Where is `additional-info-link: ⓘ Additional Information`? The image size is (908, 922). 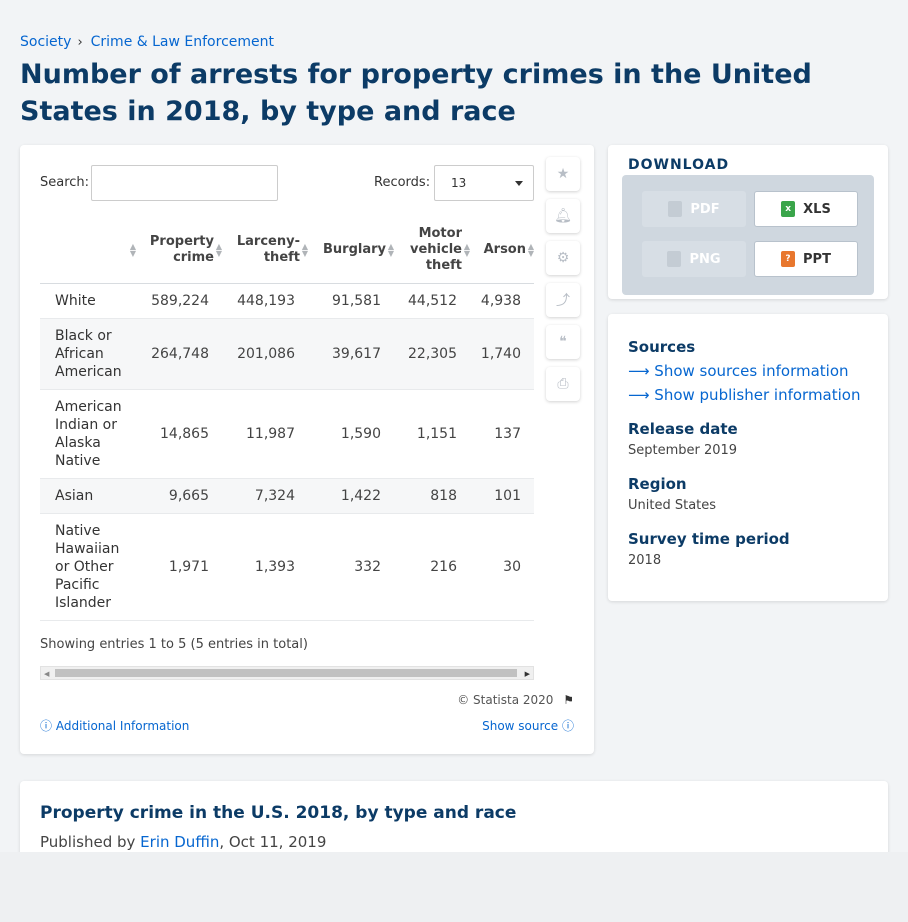
additional-info-link: ⓘ Additional Information is located at coordinates (114, 725).